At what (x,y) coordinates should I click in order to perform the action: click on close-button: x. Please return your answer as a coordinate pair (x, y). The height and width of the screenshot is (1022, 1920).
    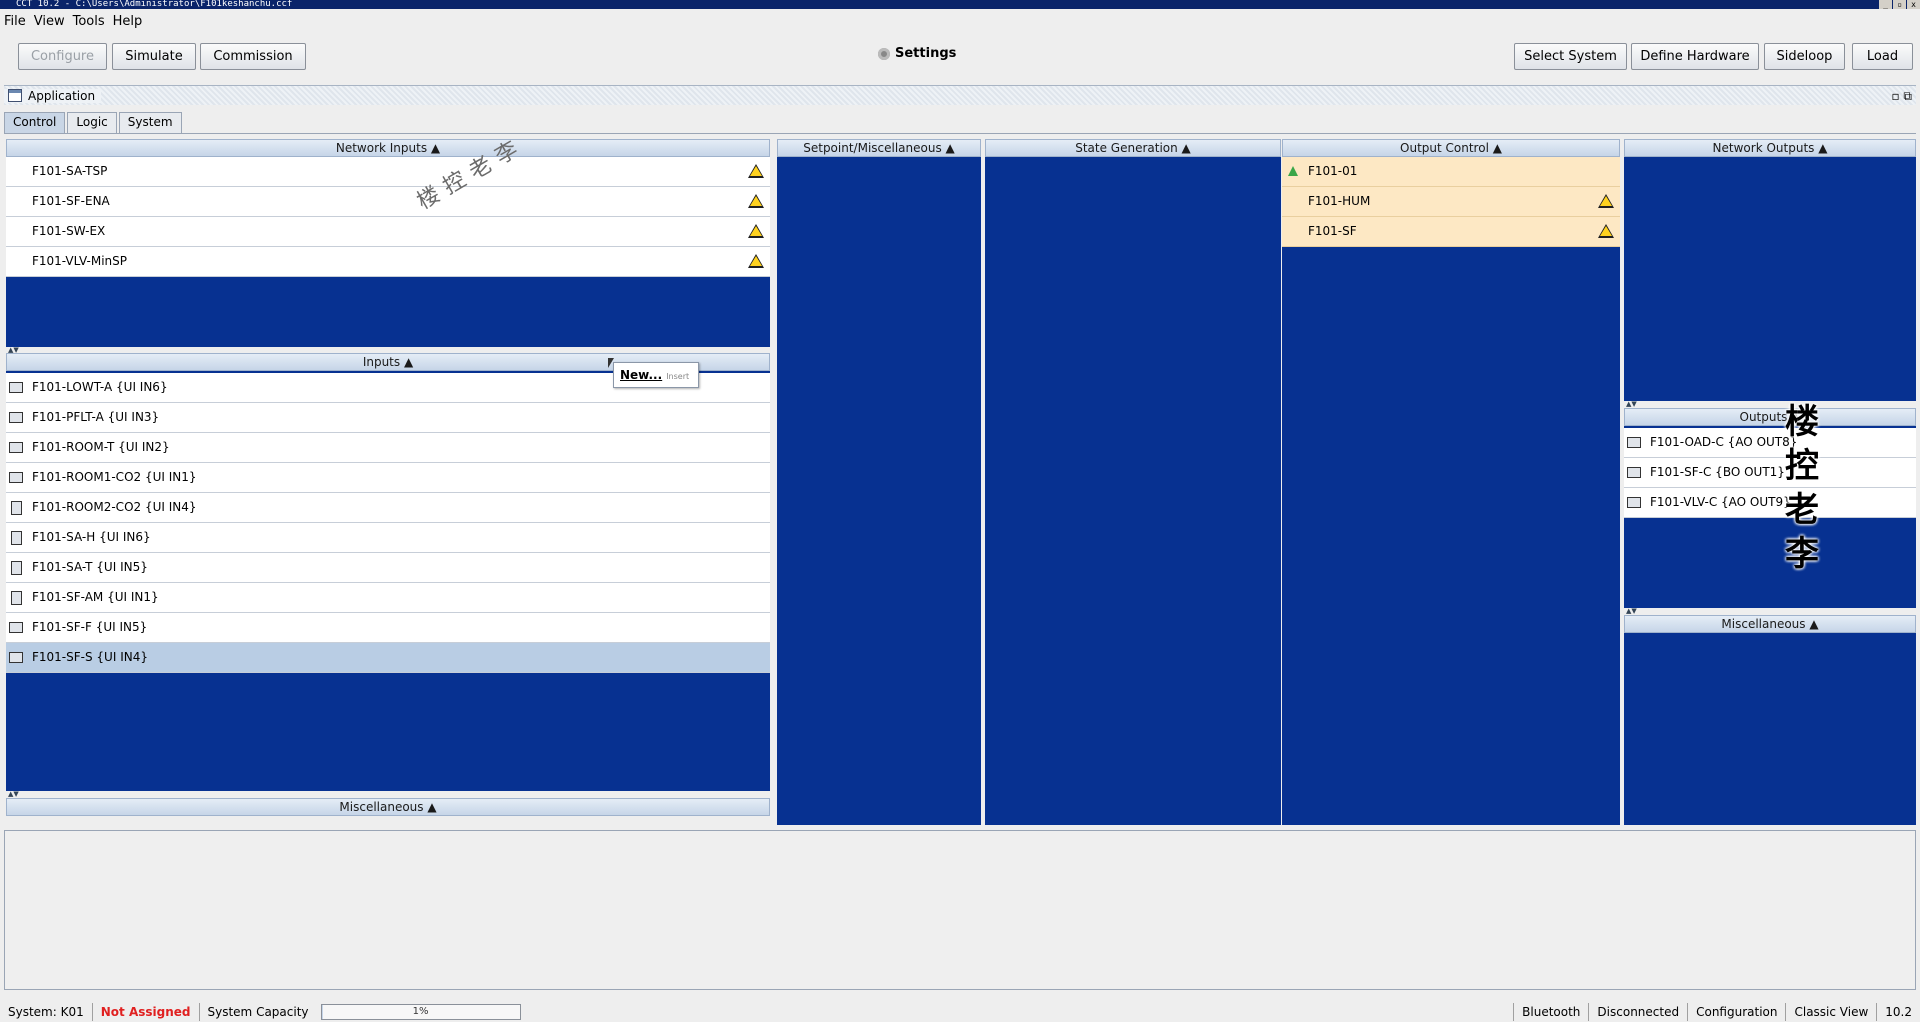
    Looking at the image, I should click on (1913, 4).